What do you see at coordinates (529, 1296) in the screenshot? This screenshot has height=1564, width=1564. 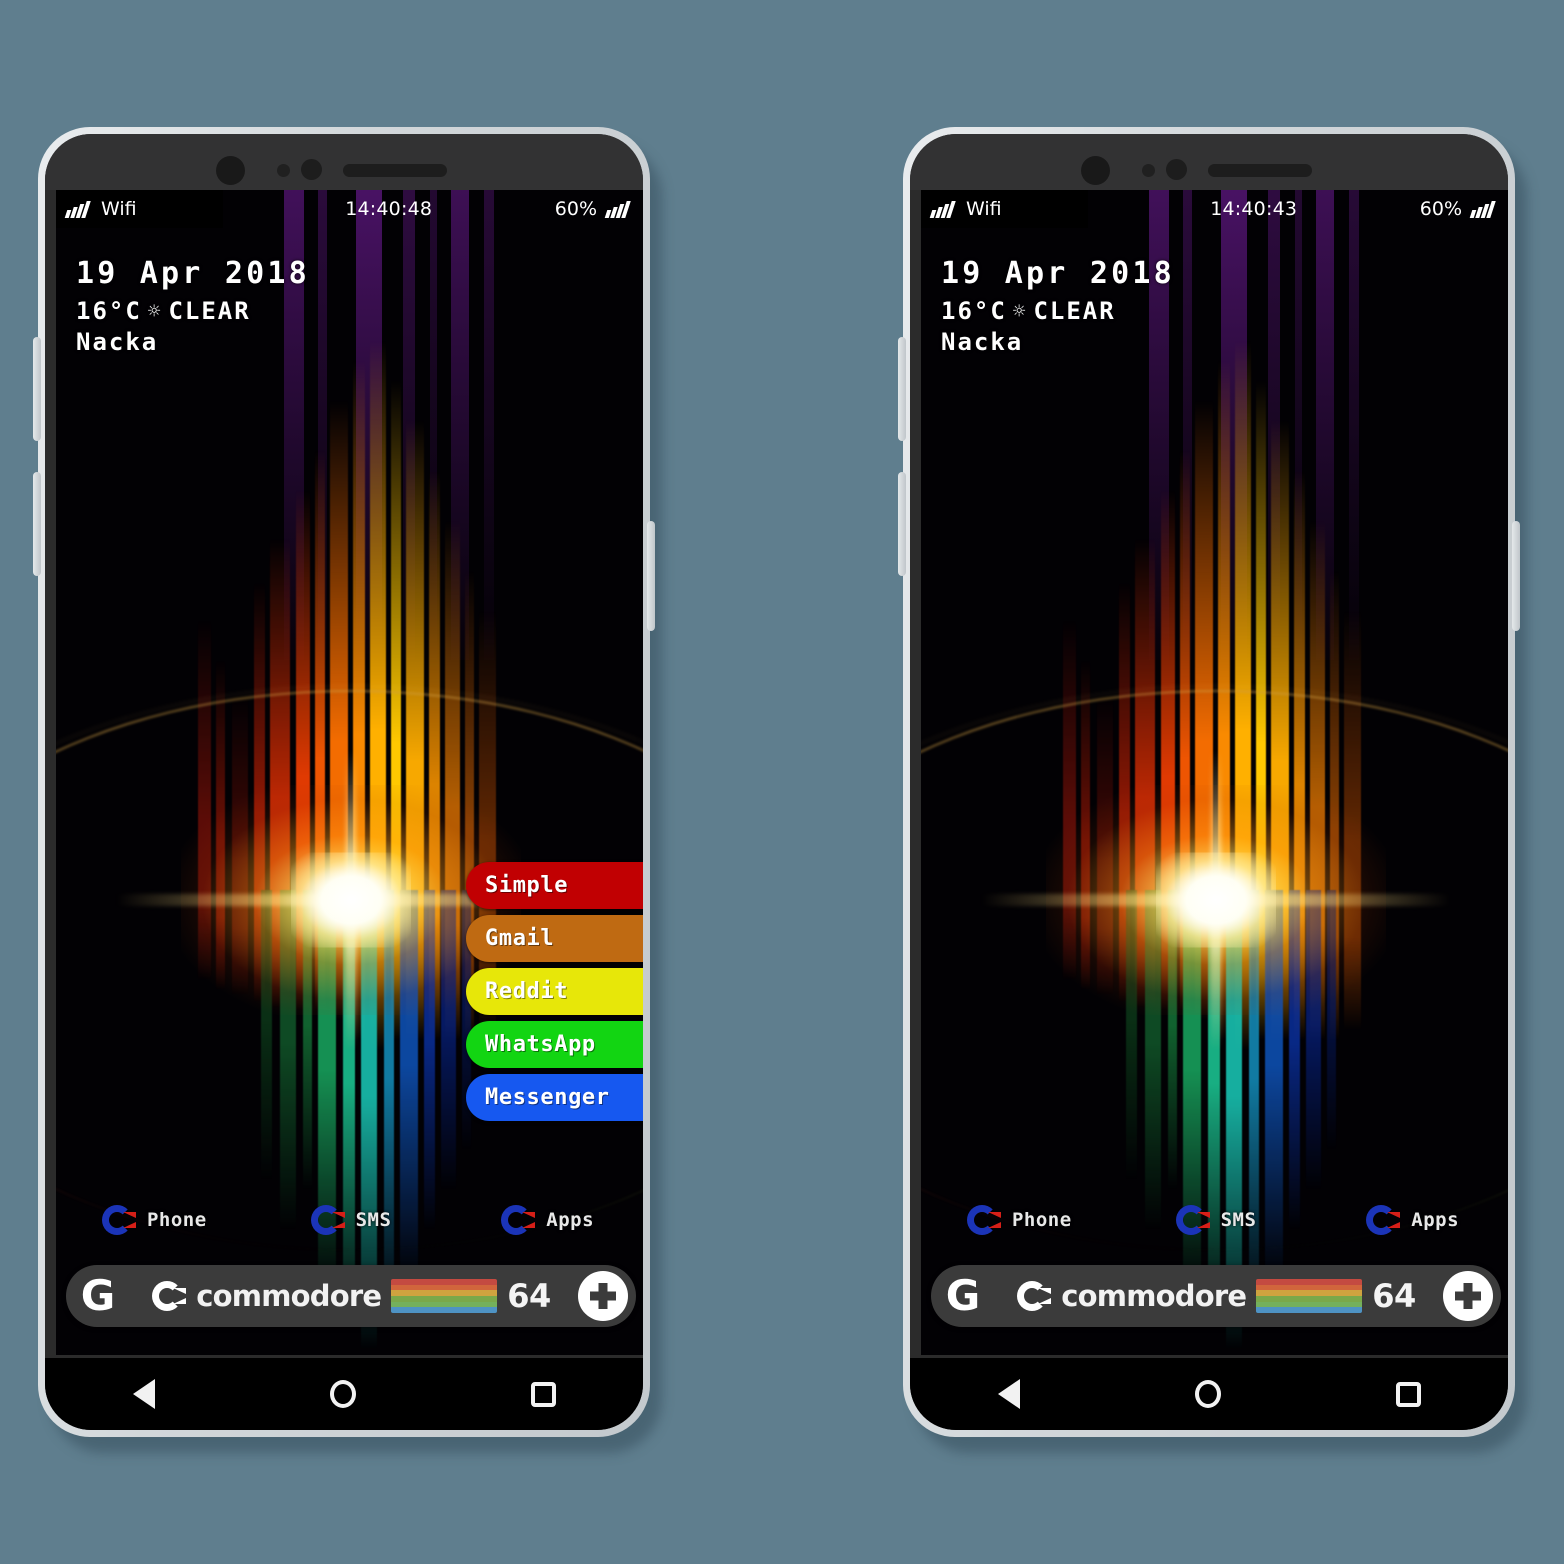 I see `model-text: 64` at bounding box center [529, 1296].